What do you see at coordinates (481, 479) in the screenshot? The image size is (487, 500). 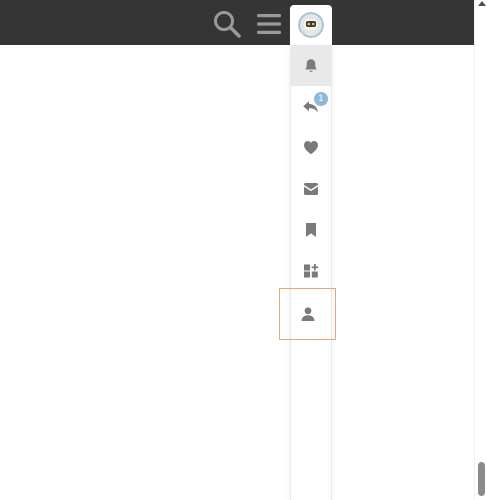 I see `scrollbar-thumb` at bounding box center [481, 479].